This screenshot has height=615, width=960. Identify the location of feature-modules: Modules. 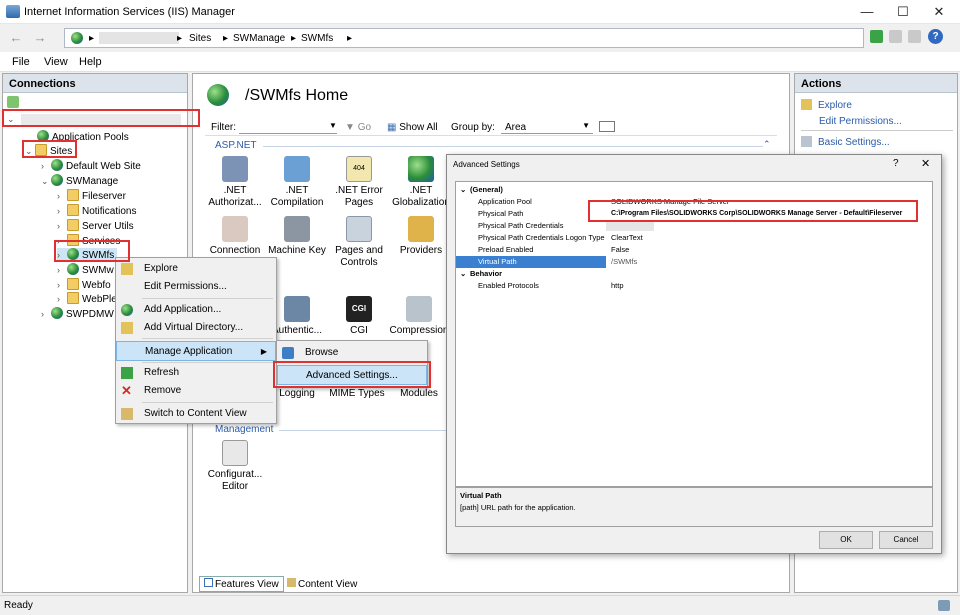
(419, 394).